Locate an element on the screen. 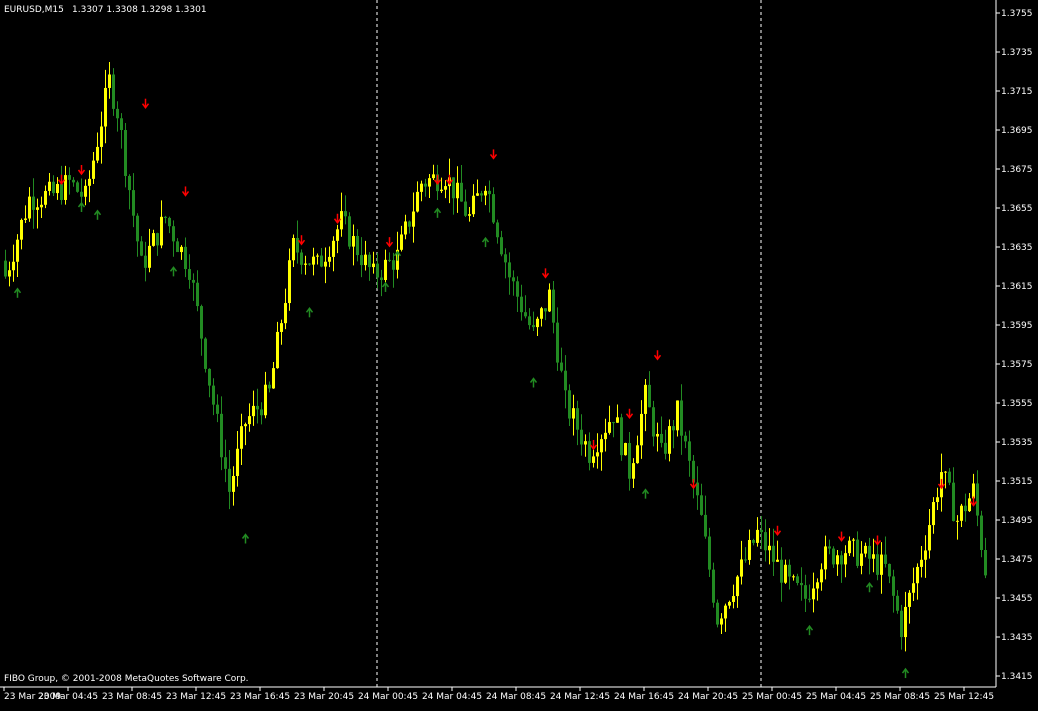  time-tick-label: 24 Mar 16:45 is located at coordinates (644, 697).